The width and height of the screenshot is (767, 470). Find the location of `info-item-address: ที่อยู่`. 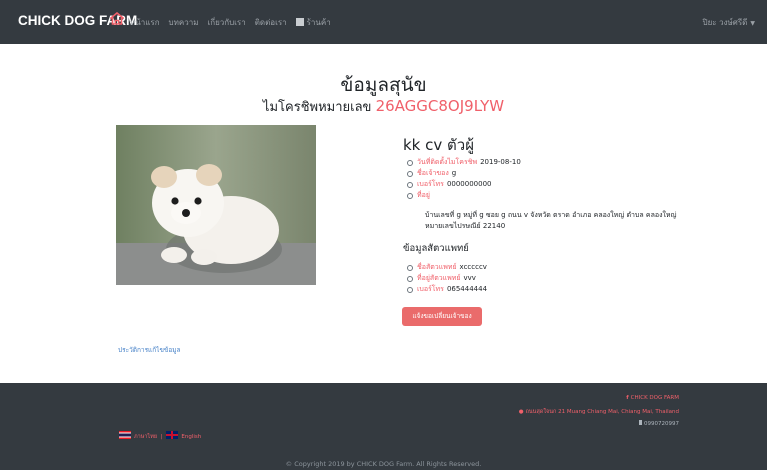

info-item-address: ที่อยู่ is located at coordinates (464, 195).